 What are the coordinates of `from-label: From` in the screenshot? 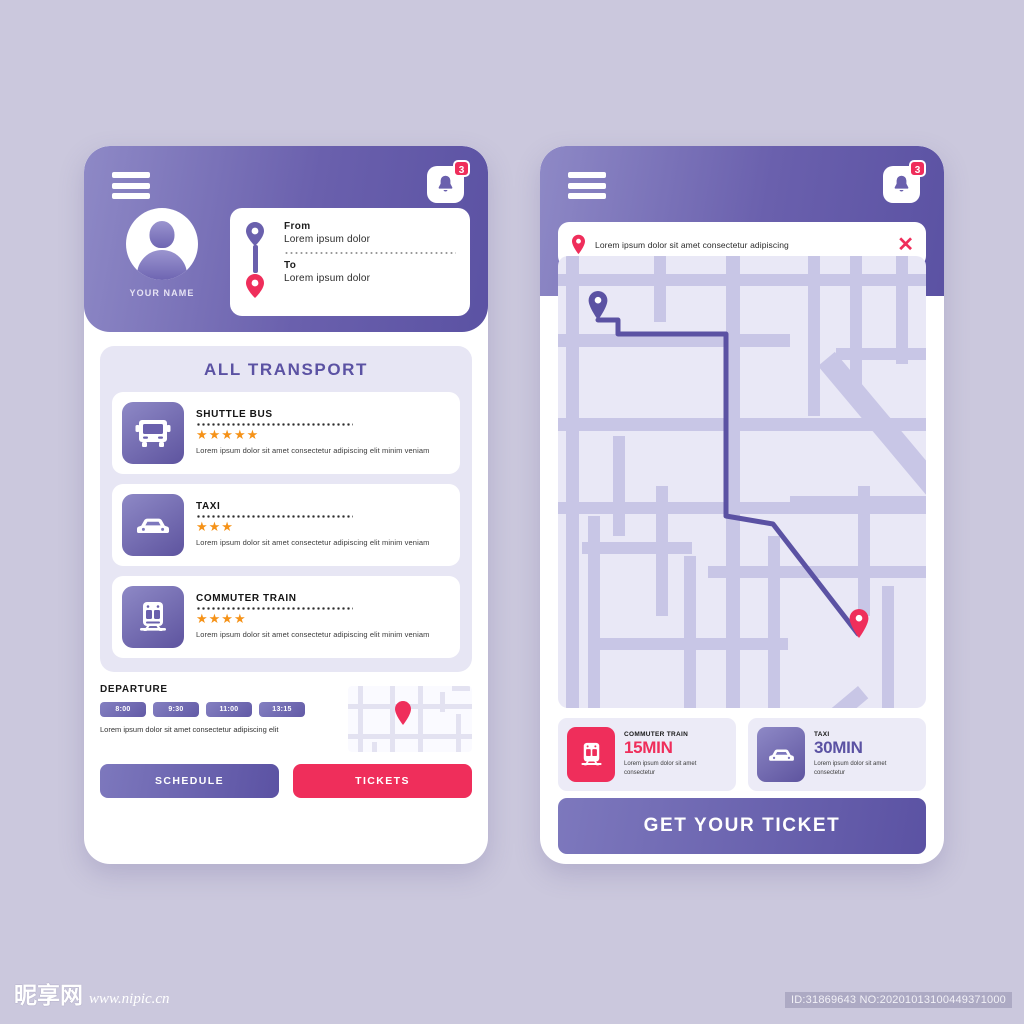 It's located at (297, 226).